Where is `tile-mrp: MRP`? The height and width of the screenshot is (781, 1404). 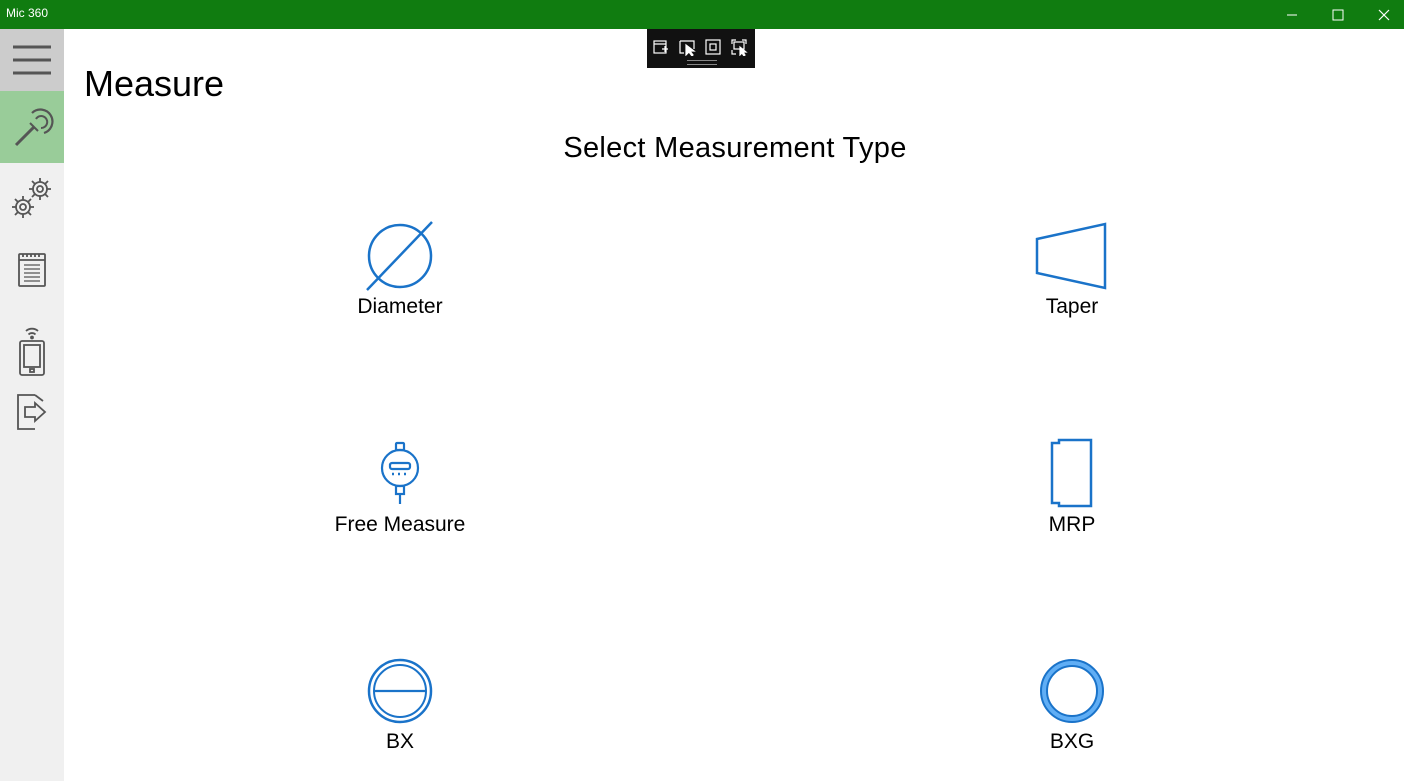 tile-mrp: MRP is located at coordinates (1072, 488).